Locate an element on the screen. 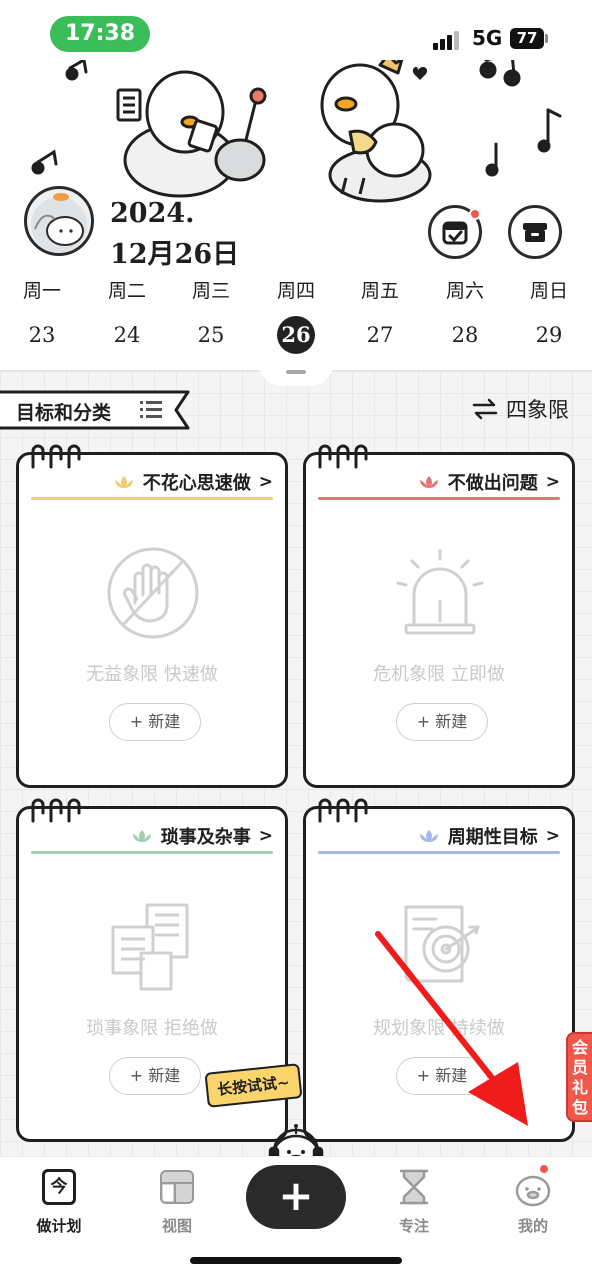 This screenshot has height=1280, width=592. nav-tab-focus: 专注 is located at coordinates (414, 1201).